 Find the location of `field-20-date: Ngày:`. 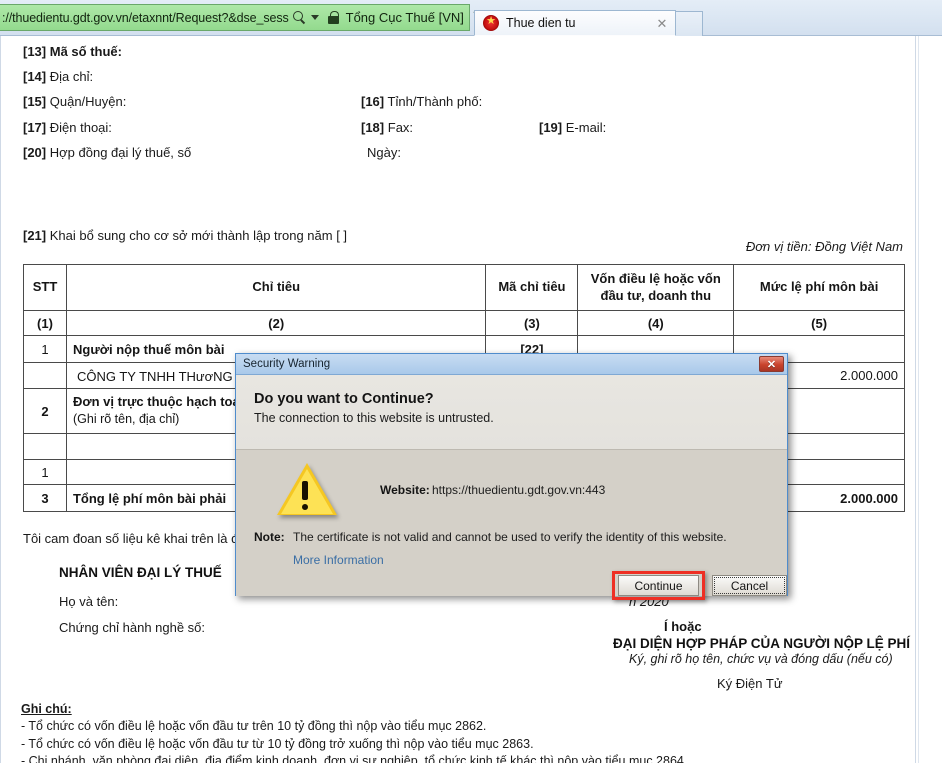

field-20-date: Ngày: is located at coordinates (384, 152).